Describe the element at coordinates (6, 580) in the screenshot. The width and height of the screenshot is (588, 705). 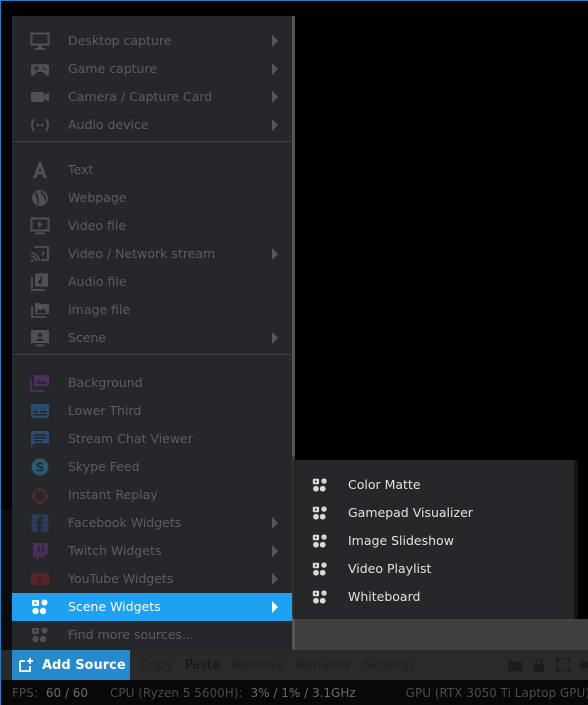
I see `background-panel` at that location.